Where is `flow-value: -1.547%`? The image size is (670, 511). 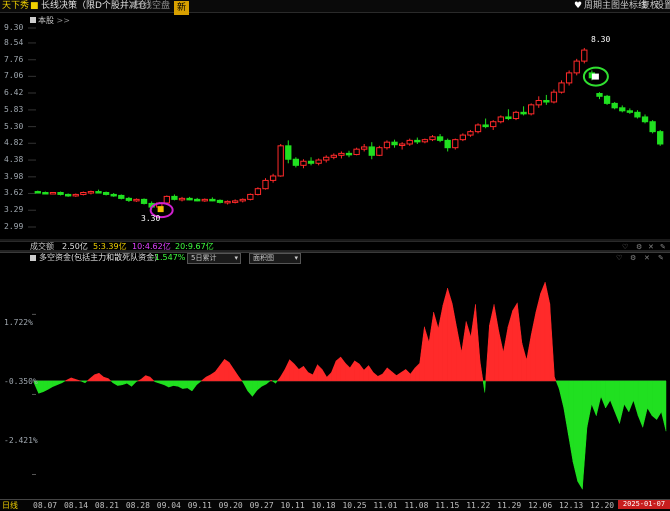 flow-value: -1.547% is located at coordinates (169, 257).